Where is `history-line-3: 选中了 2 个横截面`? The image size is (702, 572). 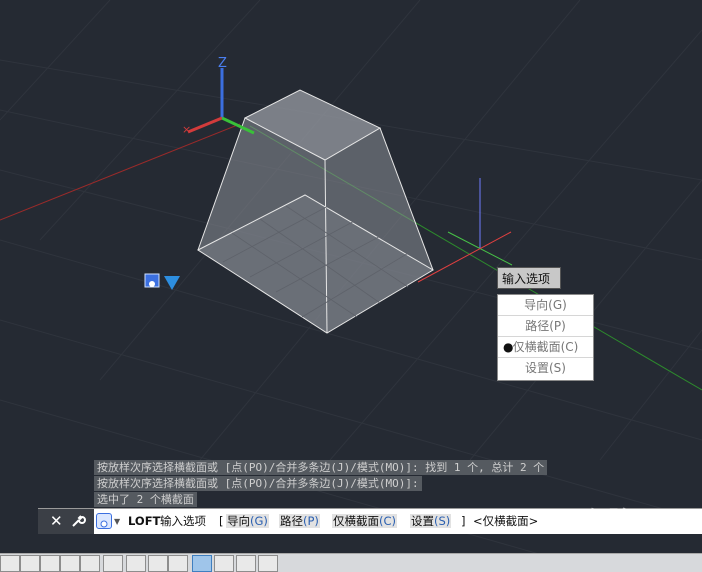
history-line-3: 选中了 2 个横截面 is located at coordinates (145, 499).